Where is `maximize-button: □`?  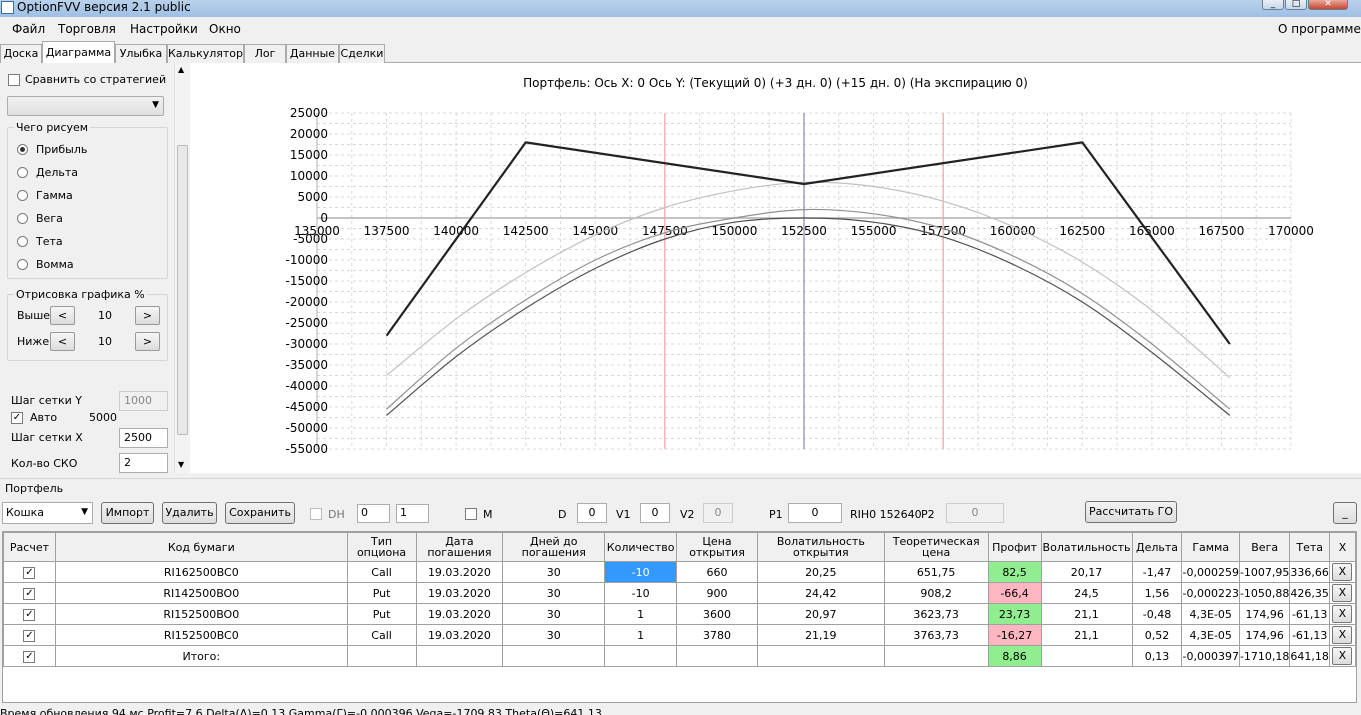 maximize-button: □ is located at coordinates (1296, 5).